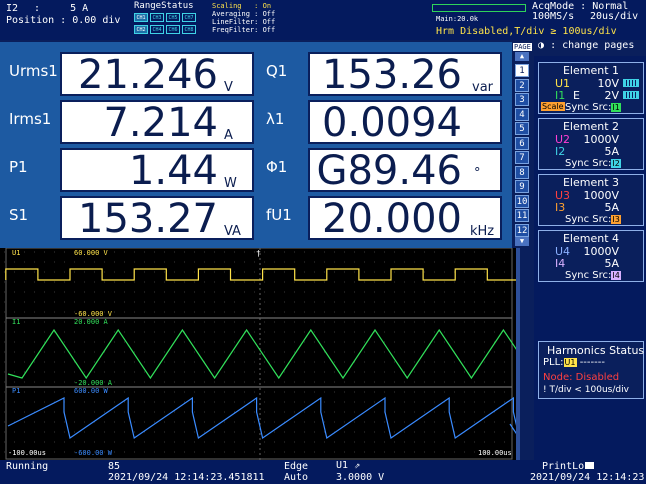  What do you see at coordinates (483, 87) in the screenshot?
I see `q1-unit: var` at bounding box center [483, 87].